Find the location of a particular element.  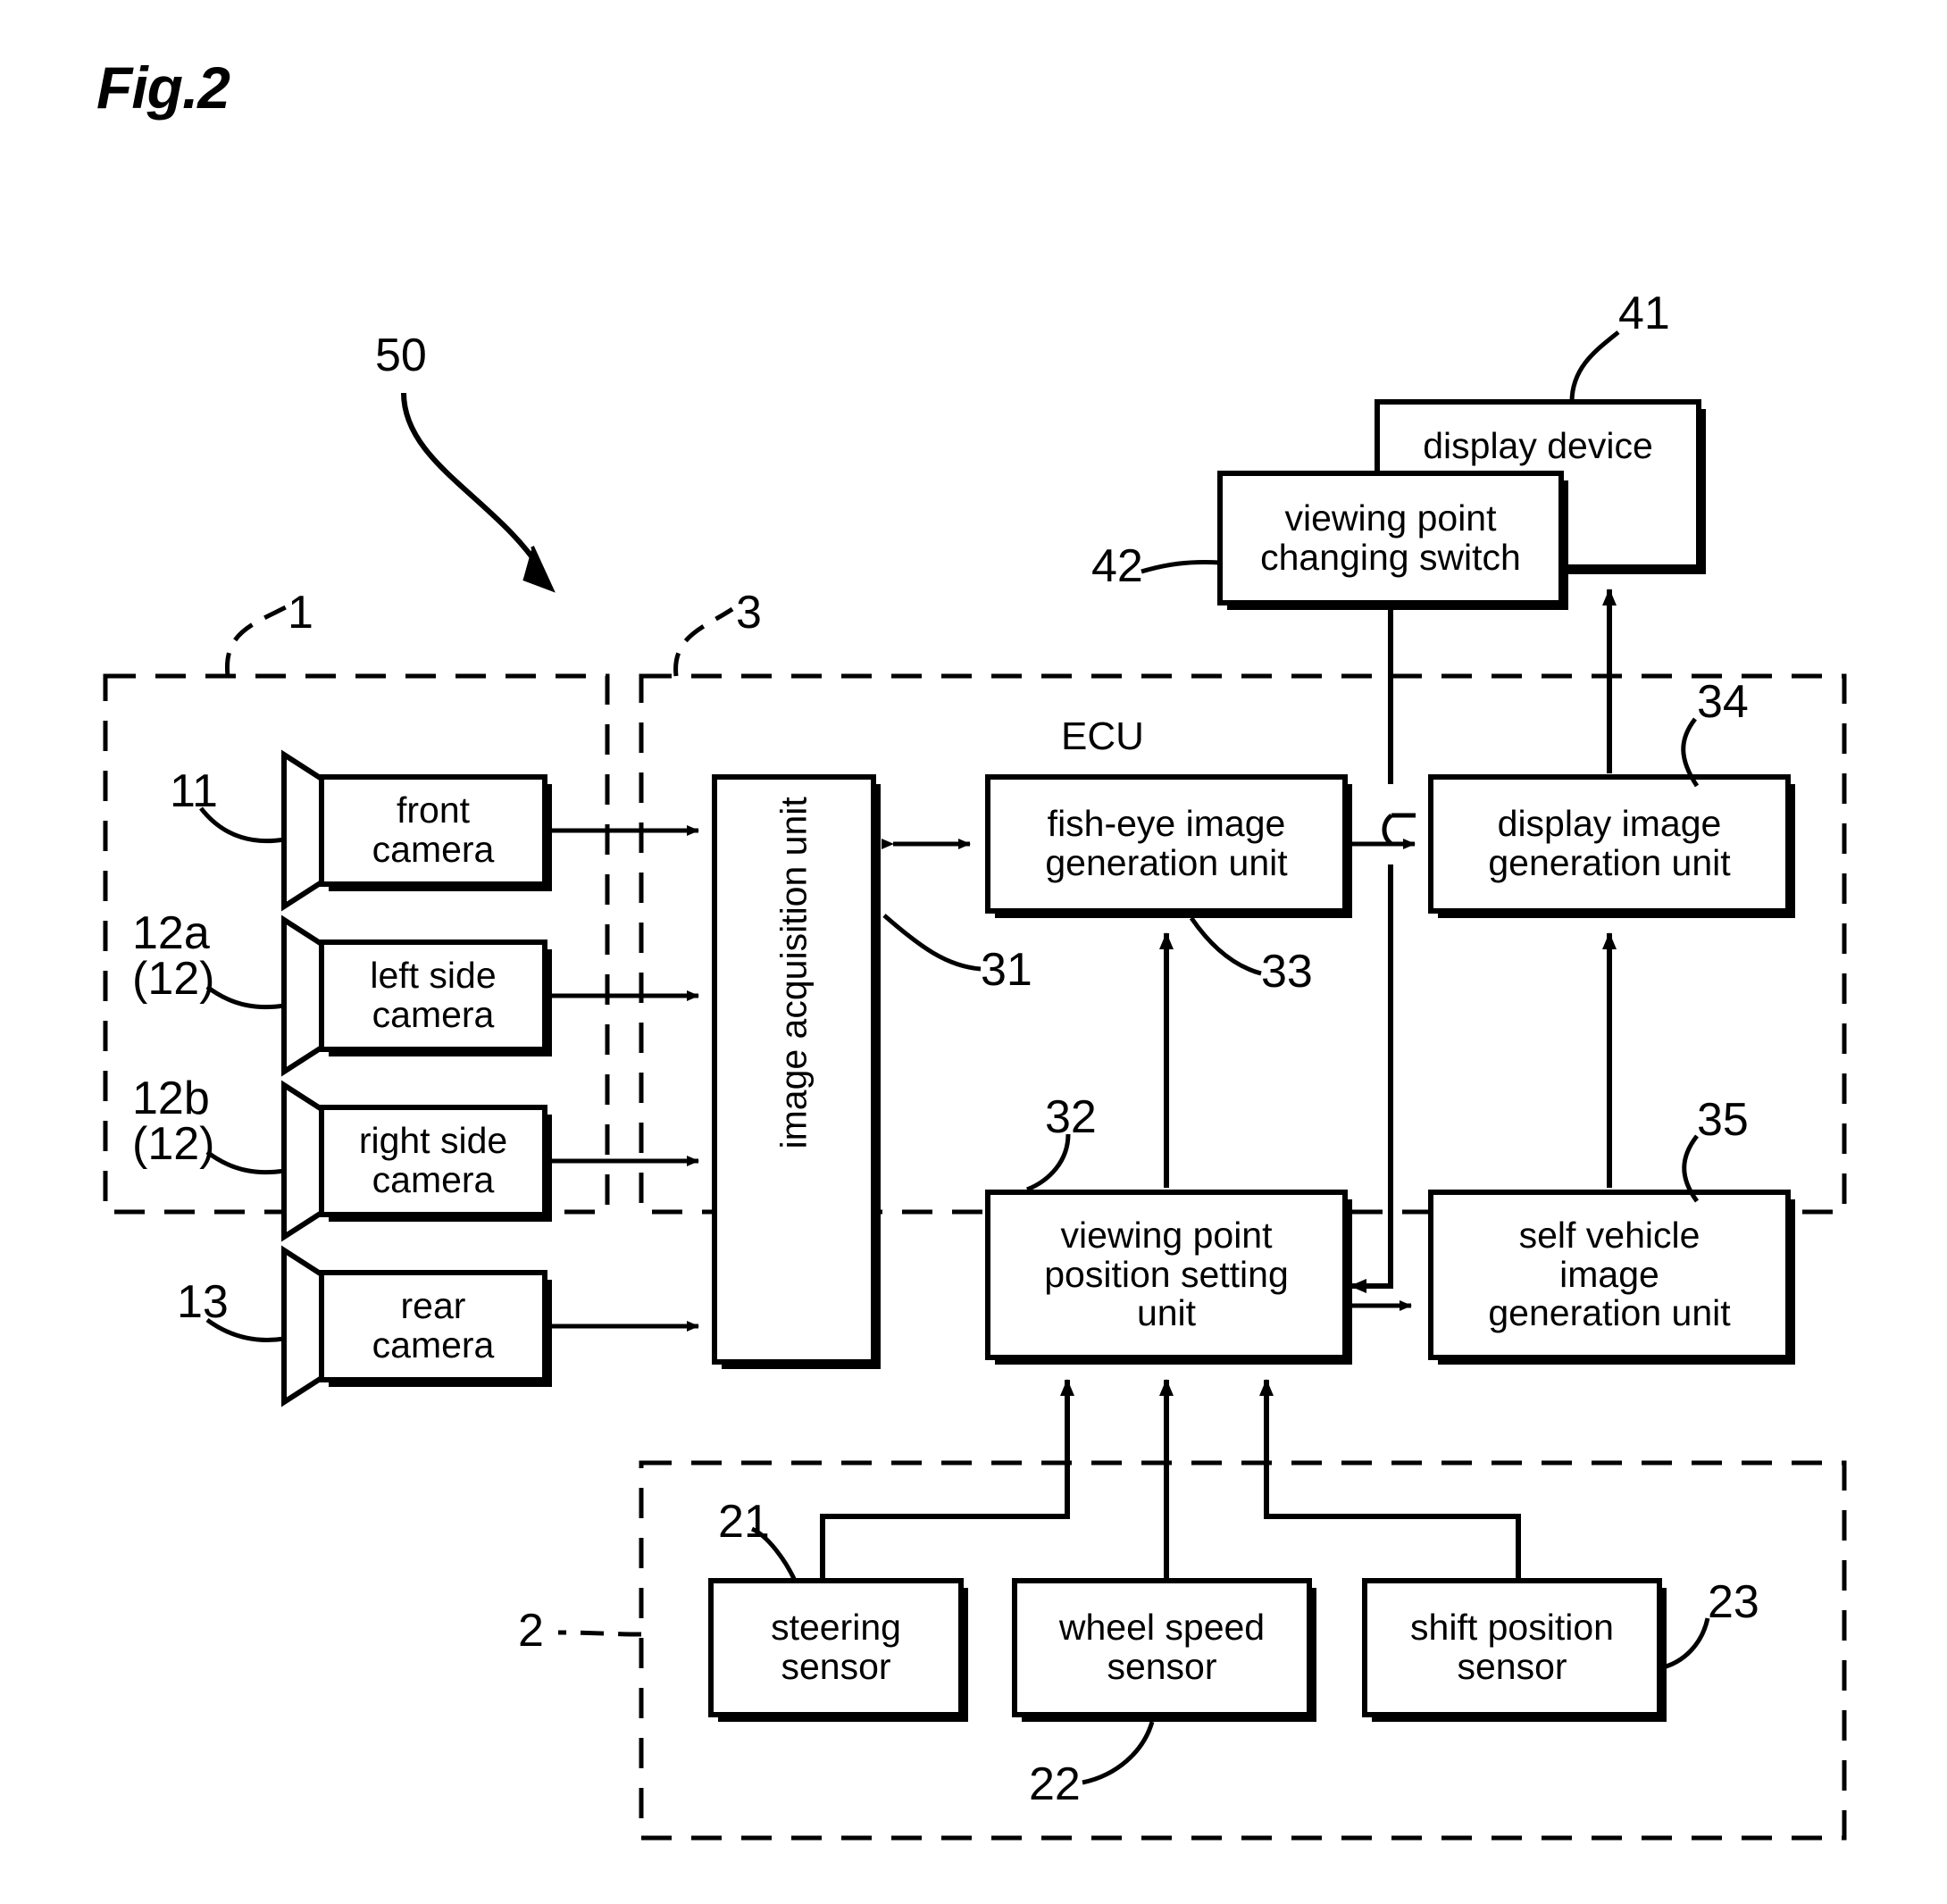

conn-shift-position-sensor-to-vpset is located at coordinates (1390, 1480).